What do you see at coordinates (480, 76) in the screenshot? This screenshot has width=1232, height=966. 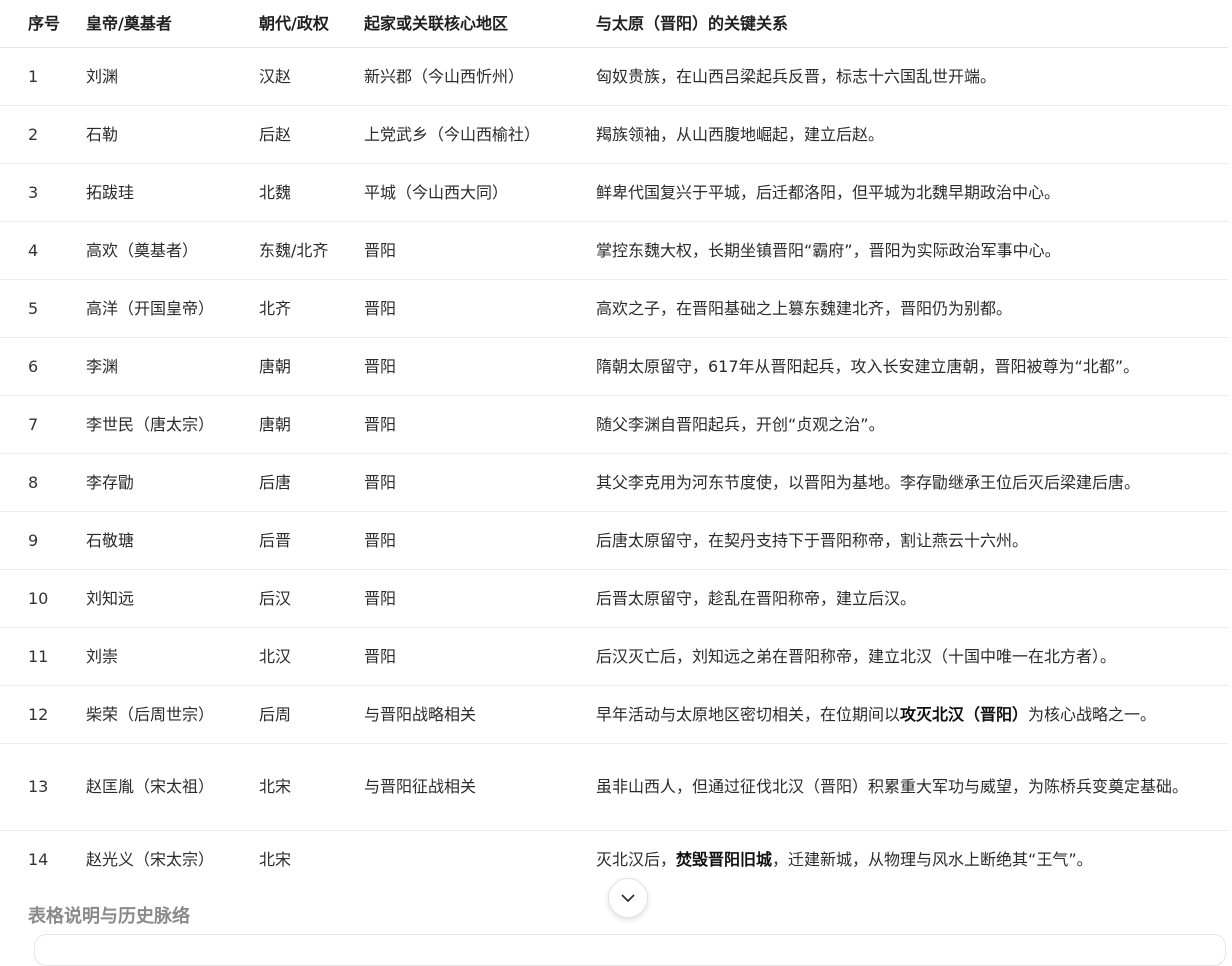 I see `cell-region: 新兴郡（今山西忻州）` at bounding box center [480, 76].